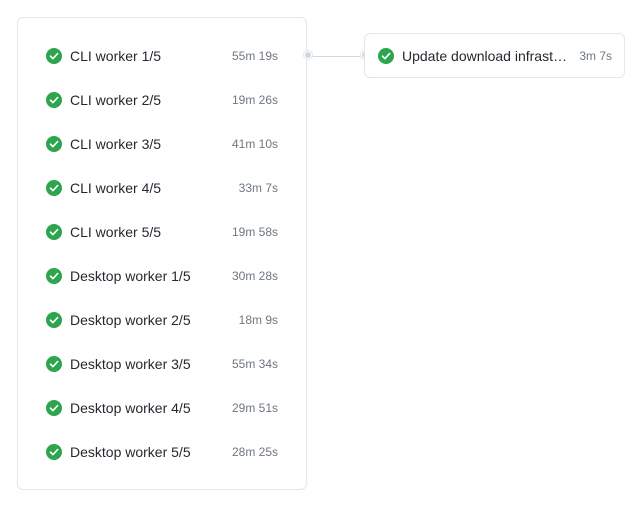 This screenshot has height=508, width=642. Describe the element at coordinates (258, 188) in the screenshot. I see `job-duration: 33m 7s` at that location.